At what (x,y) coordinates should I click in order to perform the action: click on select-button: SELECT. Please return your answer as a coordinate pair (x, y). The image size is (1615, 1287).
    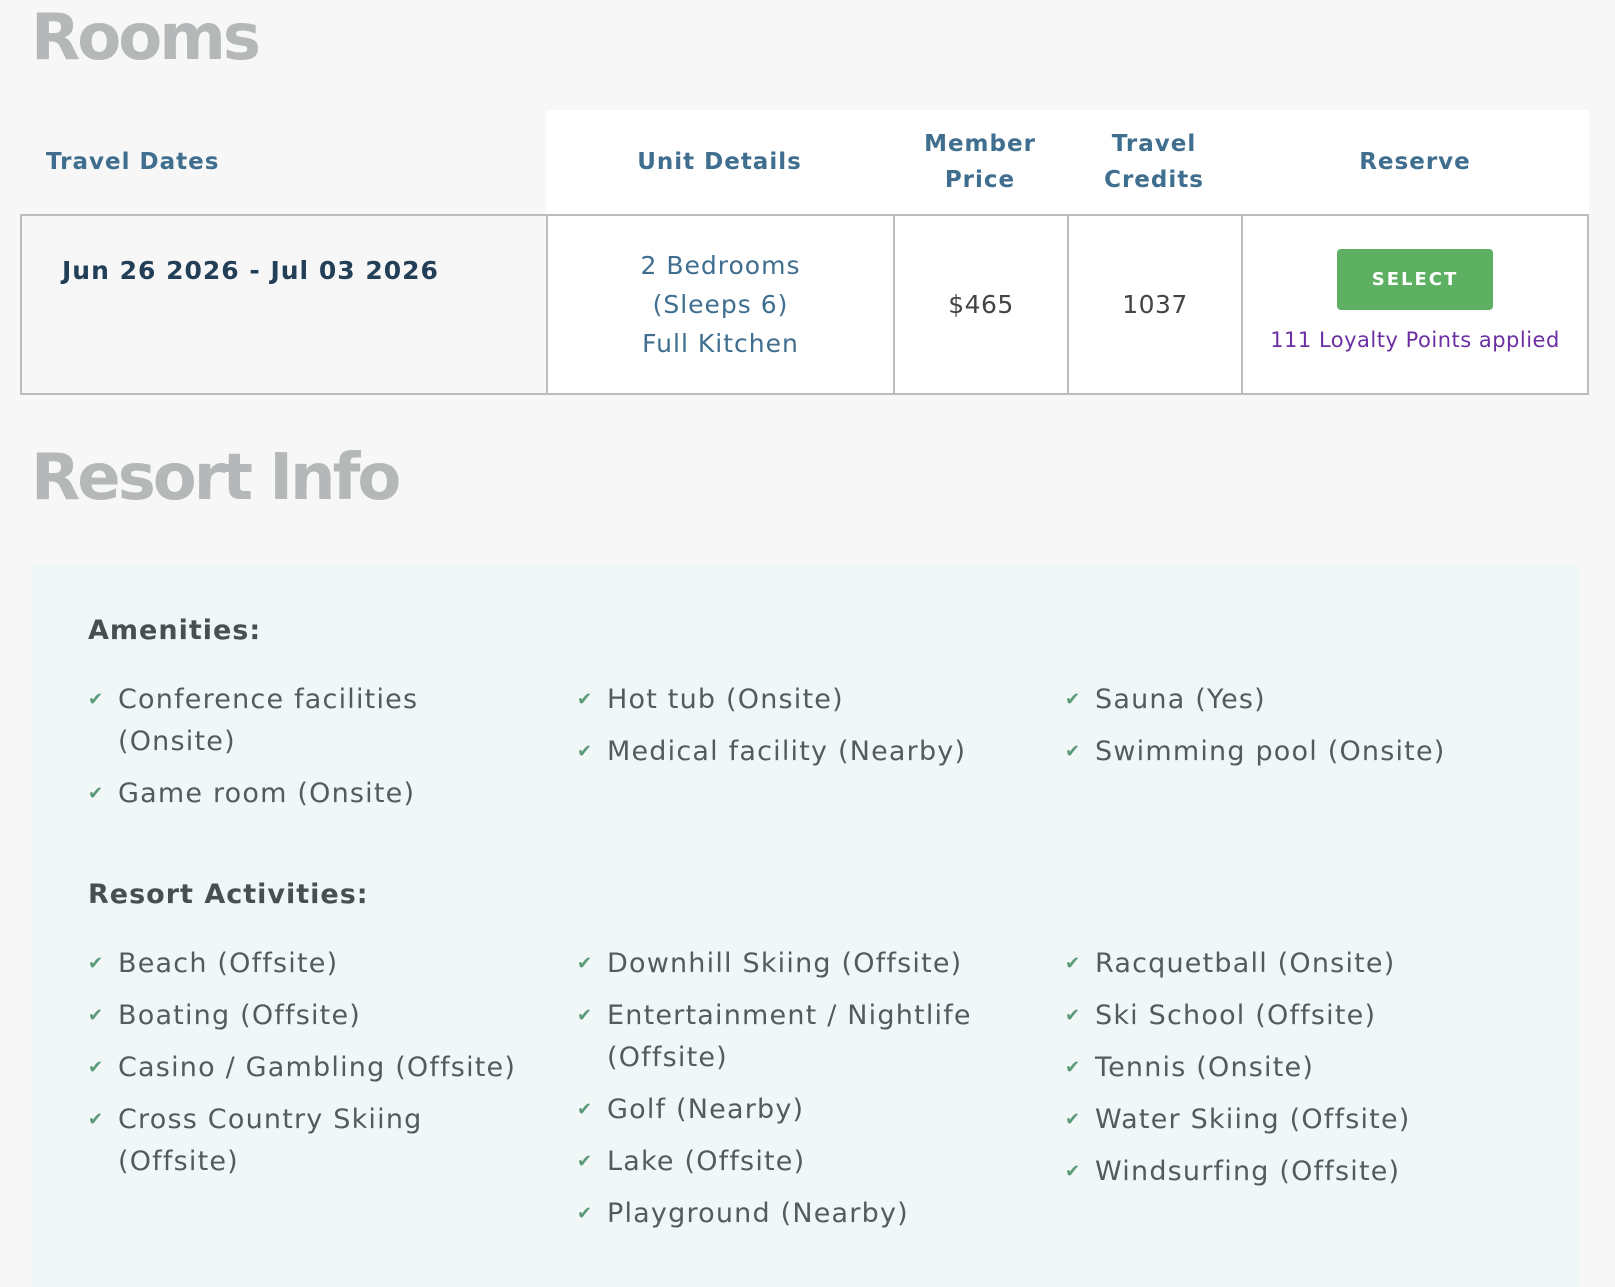
    Looking at the image, I should click on (1415, 279).